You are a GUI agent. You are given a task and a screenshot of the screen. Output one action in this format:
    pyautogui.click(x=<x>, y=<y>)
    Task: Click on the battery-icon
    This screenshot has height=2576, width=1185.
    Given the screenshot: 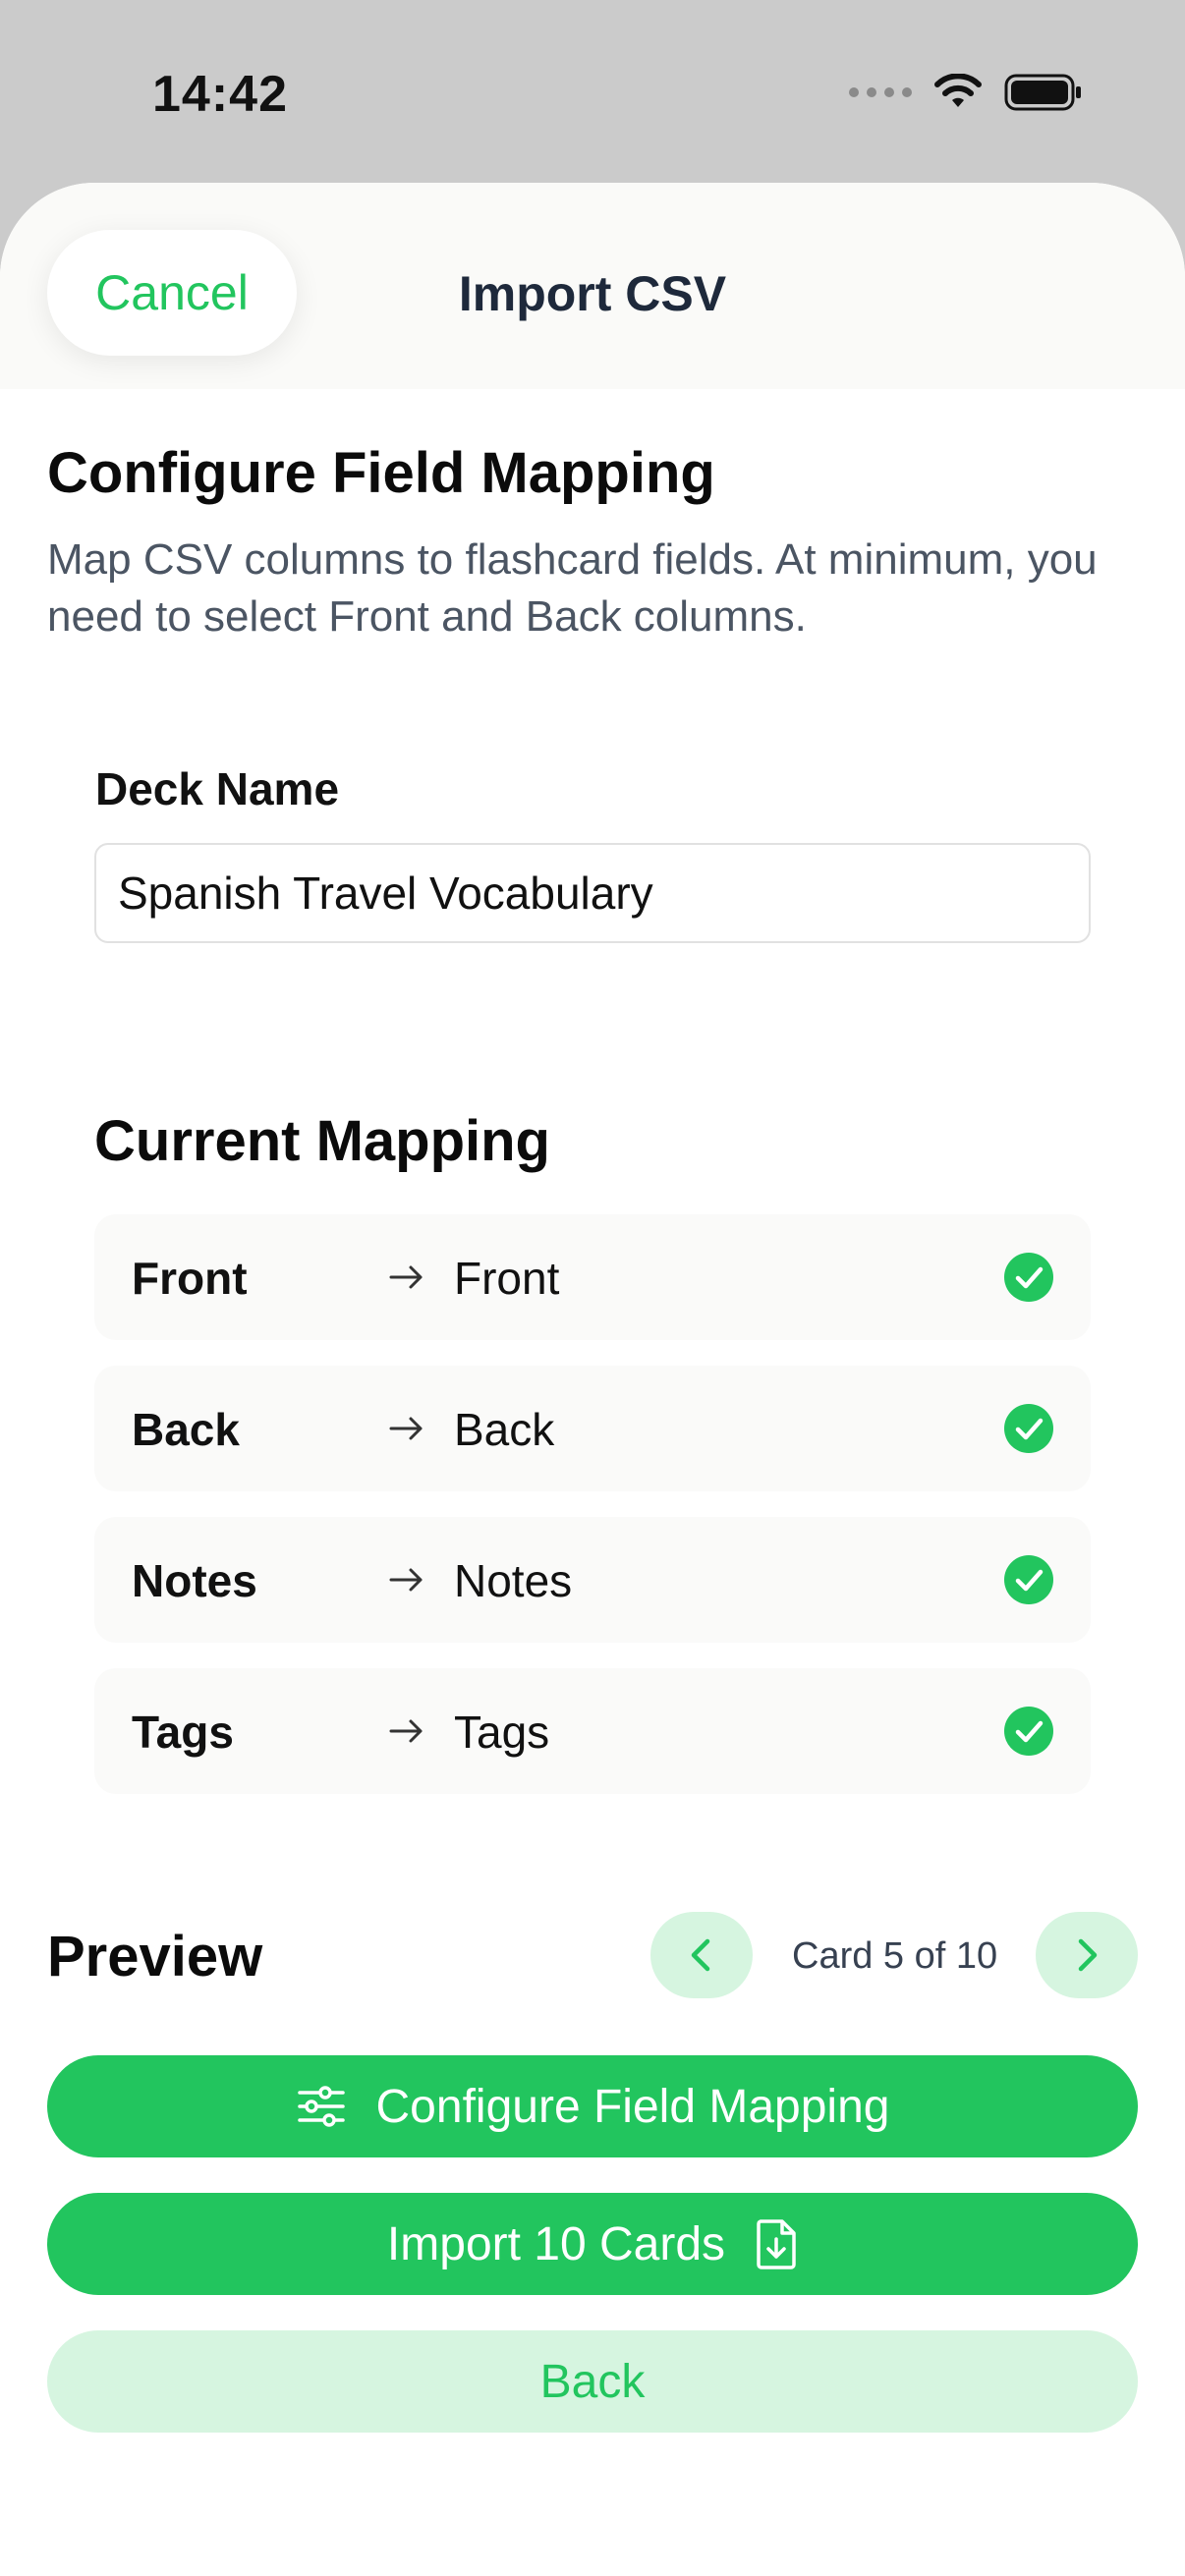 What is the action you would take?
    pyautogui.click(x=1042, y=92)
    